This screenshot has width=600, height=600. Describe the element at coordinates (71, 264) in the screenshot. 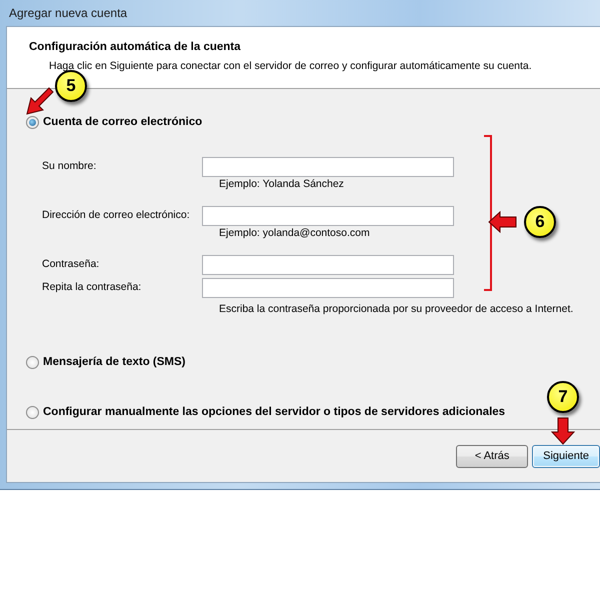

I see `field-label: Contraseña:` at that location.